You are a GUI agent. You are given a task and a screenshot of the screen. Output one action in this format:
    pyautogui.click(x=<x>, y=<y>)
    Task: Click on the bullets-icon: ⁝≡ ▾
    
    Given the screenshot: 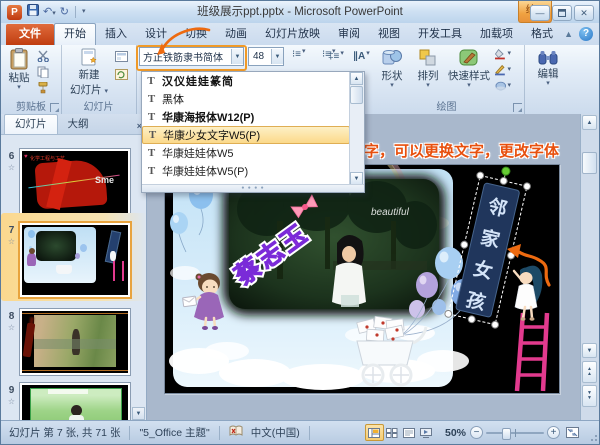 What is the action you would take?
    pyautogui.click(x=299, y=54)
    